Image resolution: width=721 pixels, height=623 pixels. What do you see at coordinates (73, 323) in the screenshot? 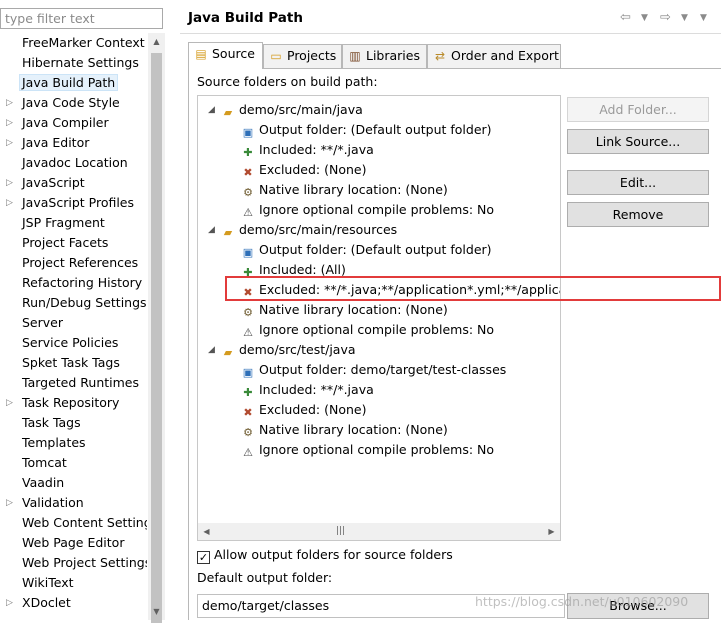
I see `nav-item: Server` at bounding box center [73, 323].